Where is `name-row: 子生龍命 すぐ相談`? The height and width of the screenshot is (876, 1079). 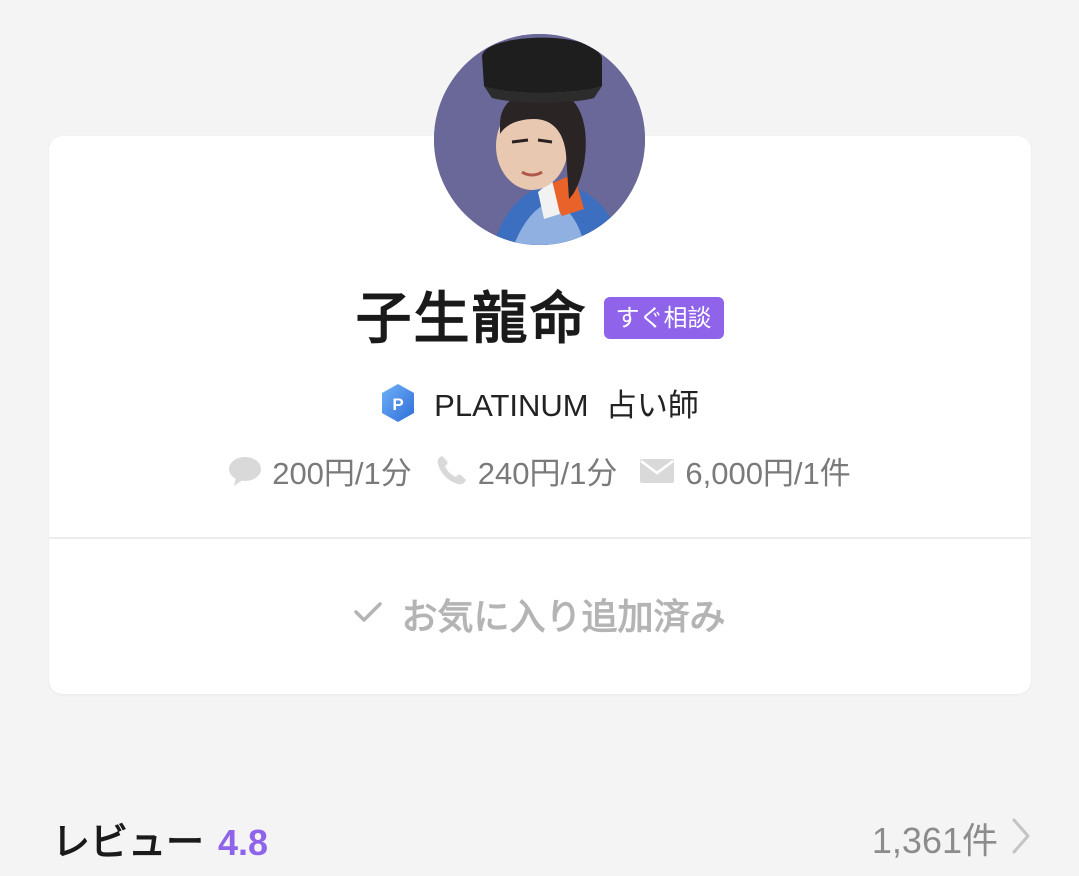 name-row: 子生龍命 すぐ相談 is located at coordinates (539, 320).